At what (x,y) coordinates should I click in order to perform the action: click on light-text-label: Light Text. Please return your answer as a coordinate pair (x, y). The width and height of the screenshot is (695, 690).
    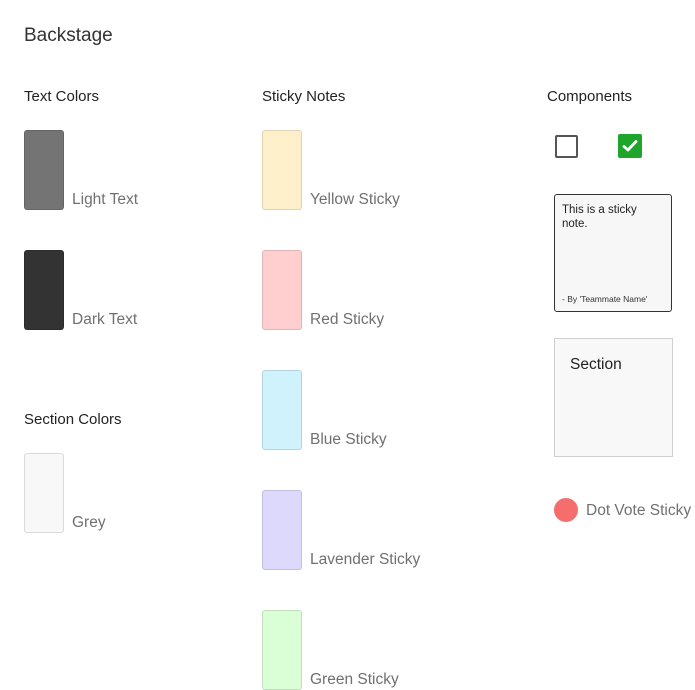
    Looking at the image, I should click on (105, 199).